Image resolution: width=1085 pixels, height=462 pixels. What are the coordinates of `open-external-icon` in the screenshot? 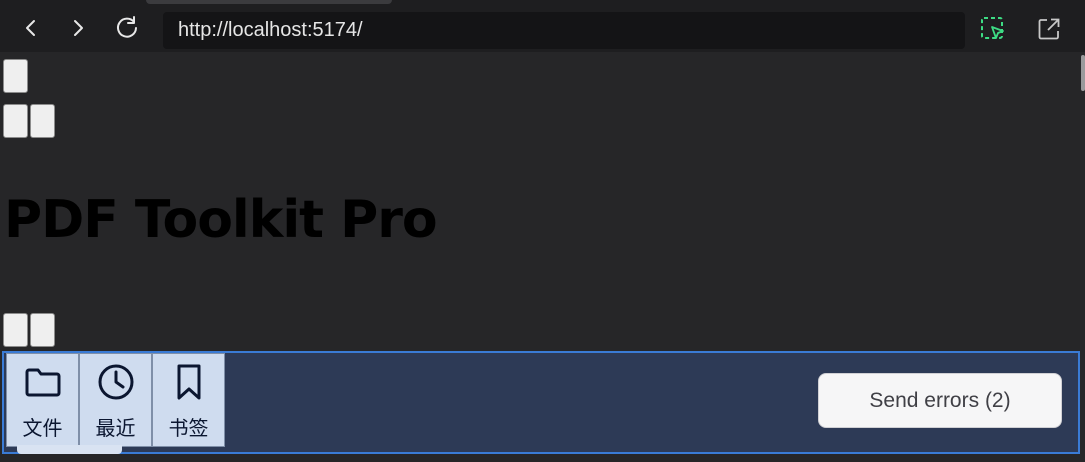 It's located at (1049, 29).